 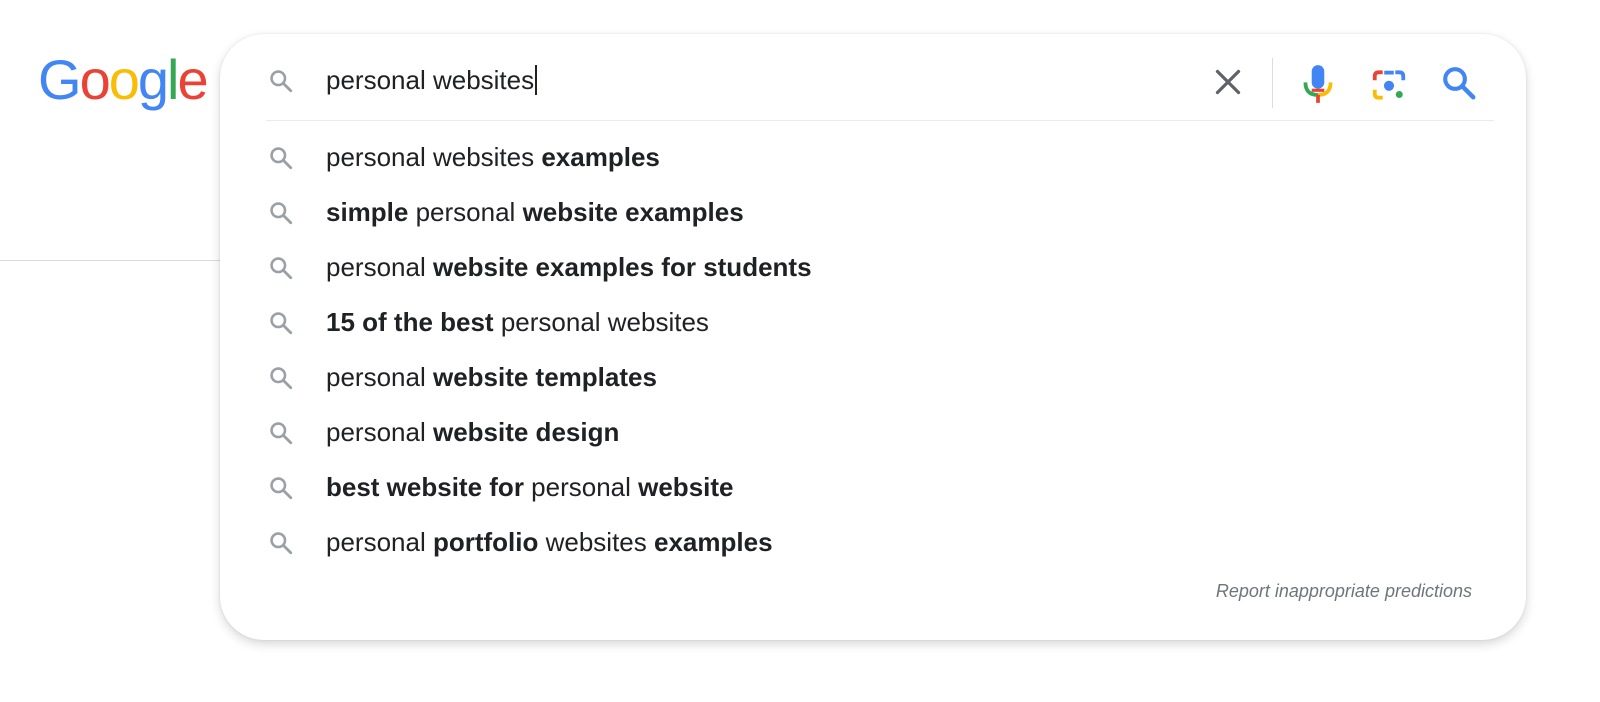 What do you see at coordinates (1344, 591) in the screenshot?
I see `report-predictions-link: Report inappropriate predictions` at bounding box center [1344, 591].